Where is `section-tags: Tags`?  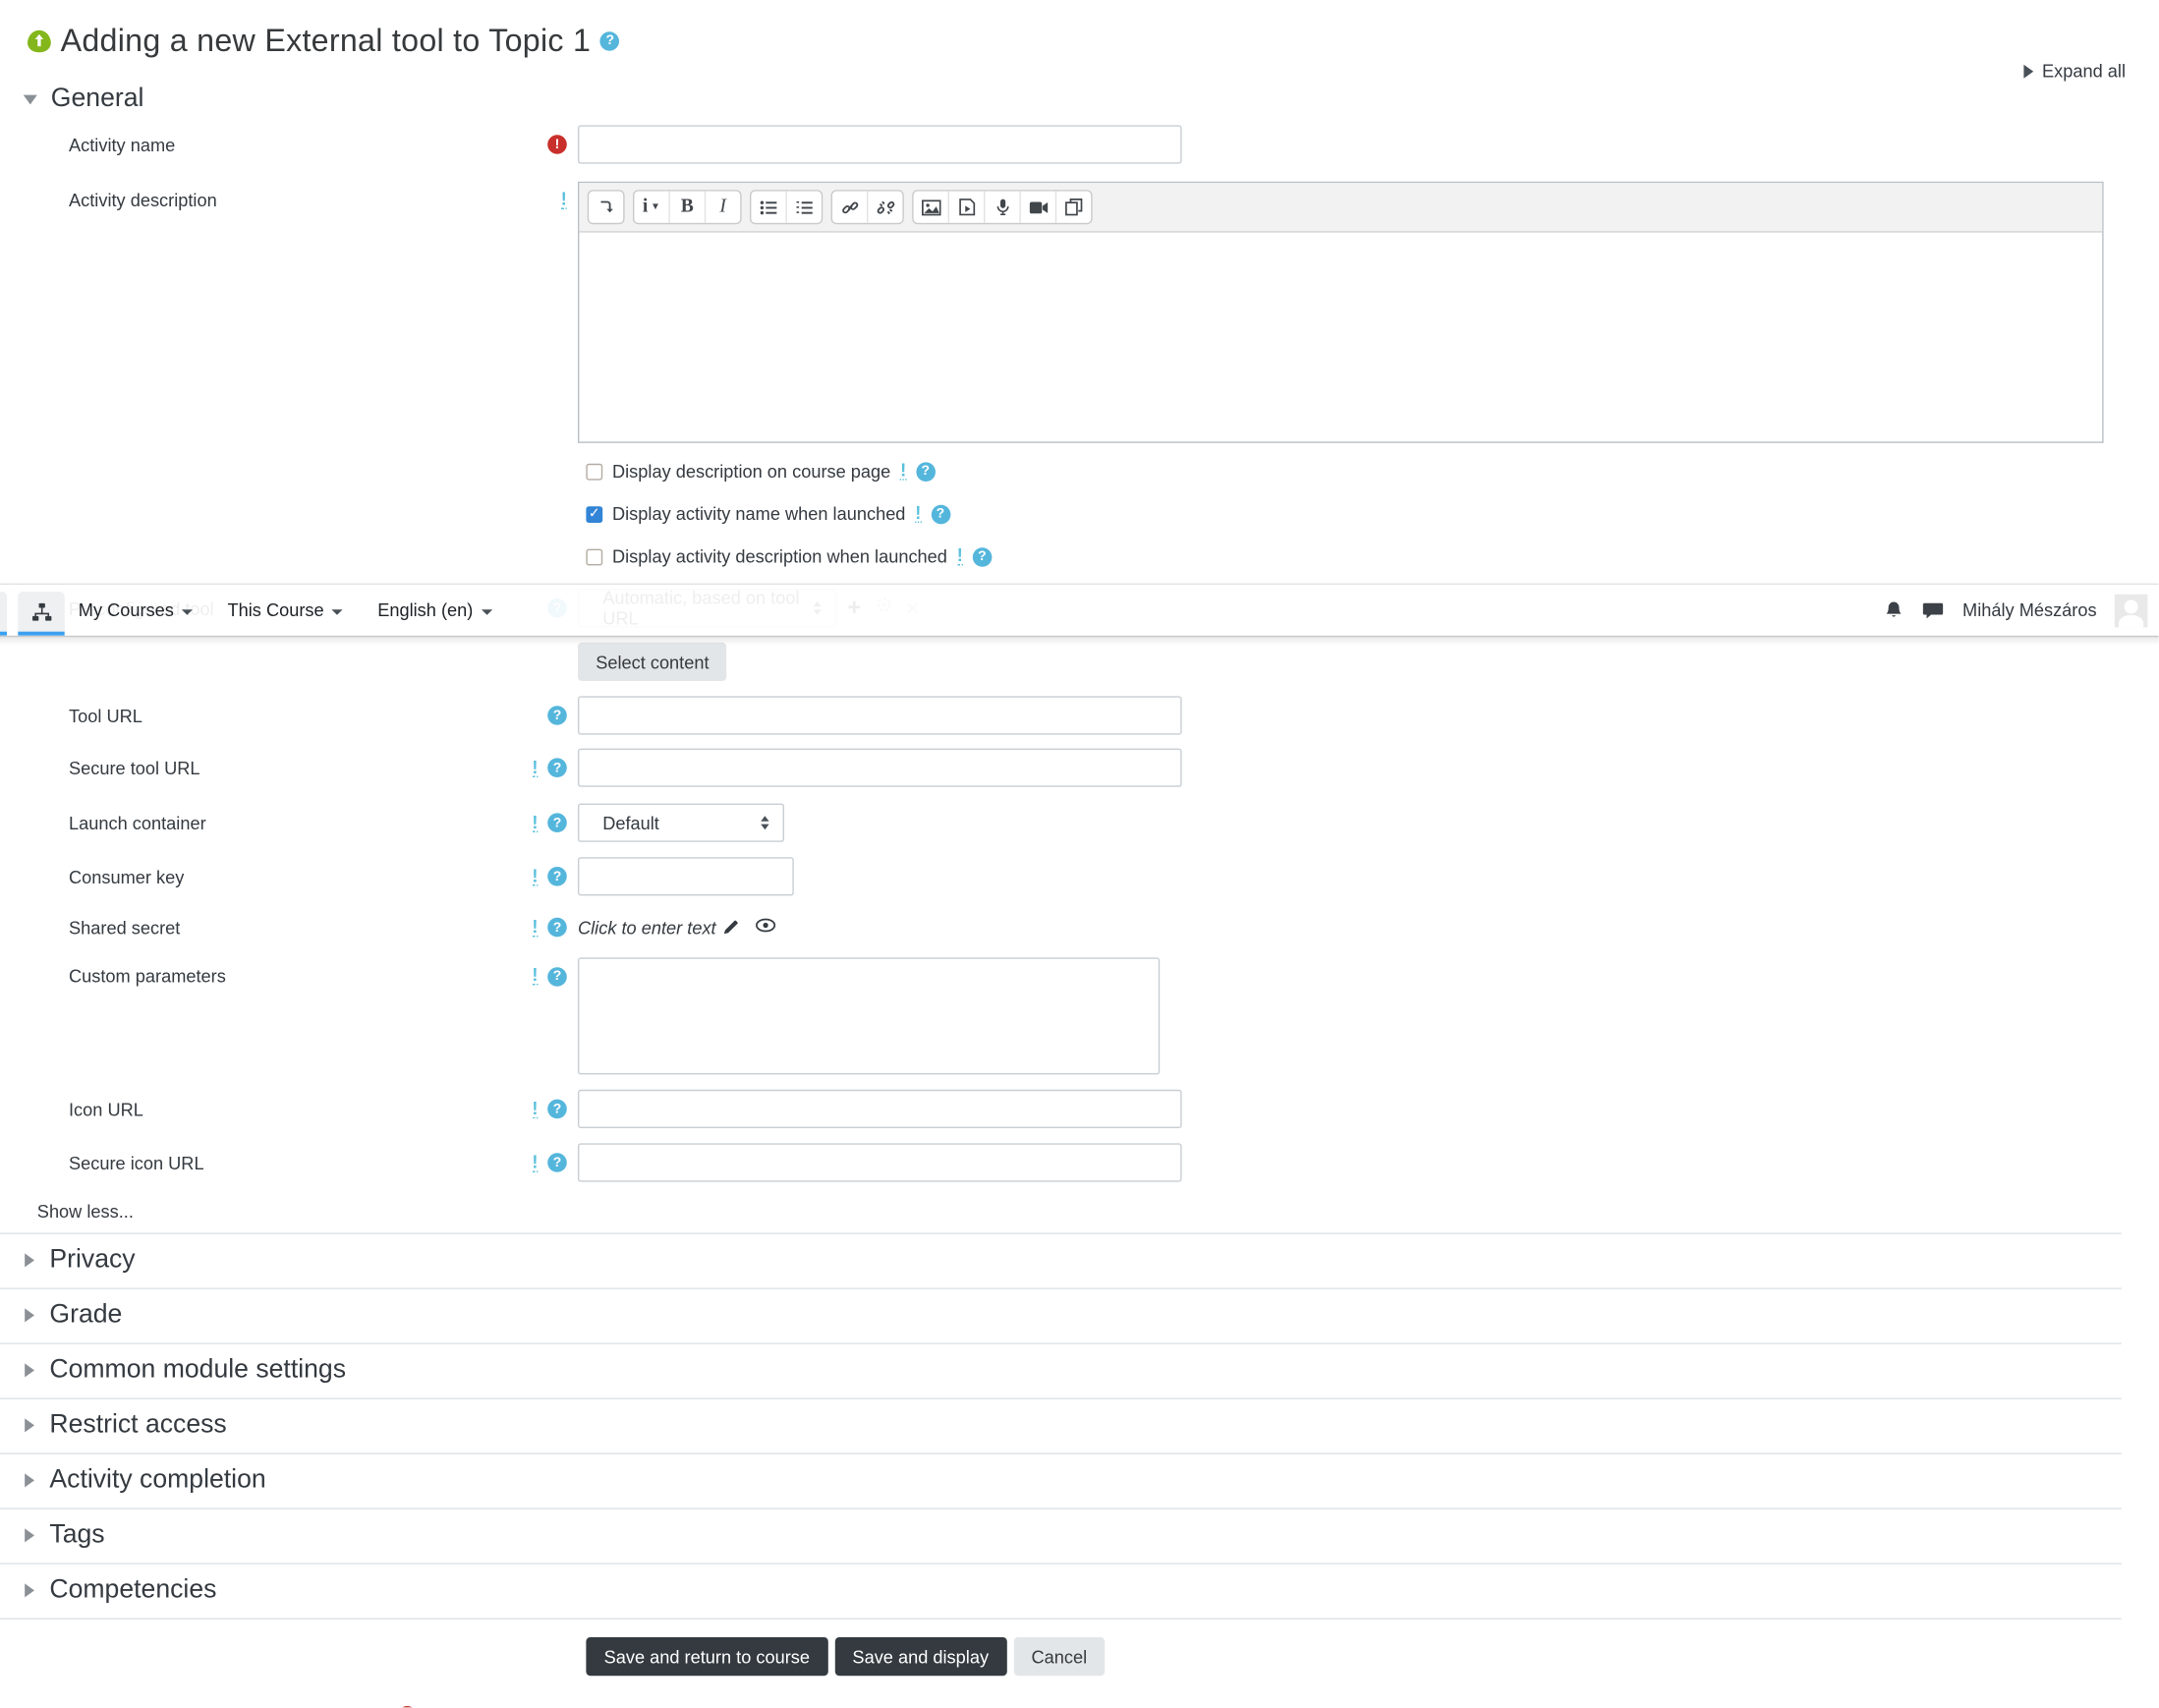
section-tags: Tags is located at coordinates (1061, 1537).